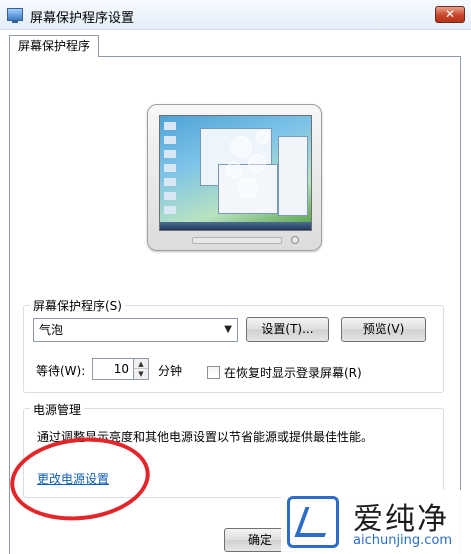 The image size is (471, 554). Describe the element at coordinates (235, 15) in the screenshot. I see `title-bar: 屏幕保护程序设置 ✕` at that location.